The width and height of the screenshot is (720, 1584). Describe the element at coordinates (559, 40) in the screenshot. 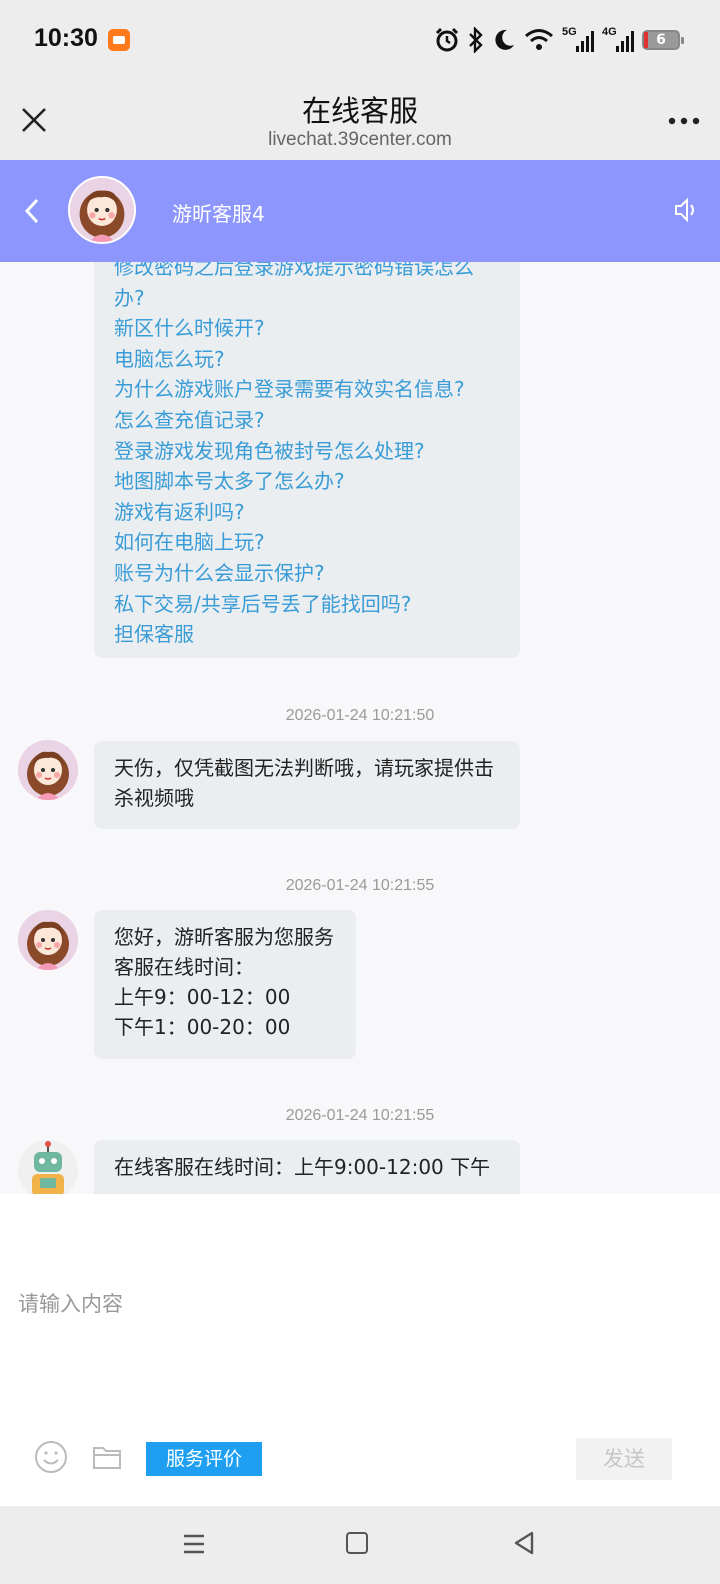

I see `status-icons: 5G 4G 6` at that location.